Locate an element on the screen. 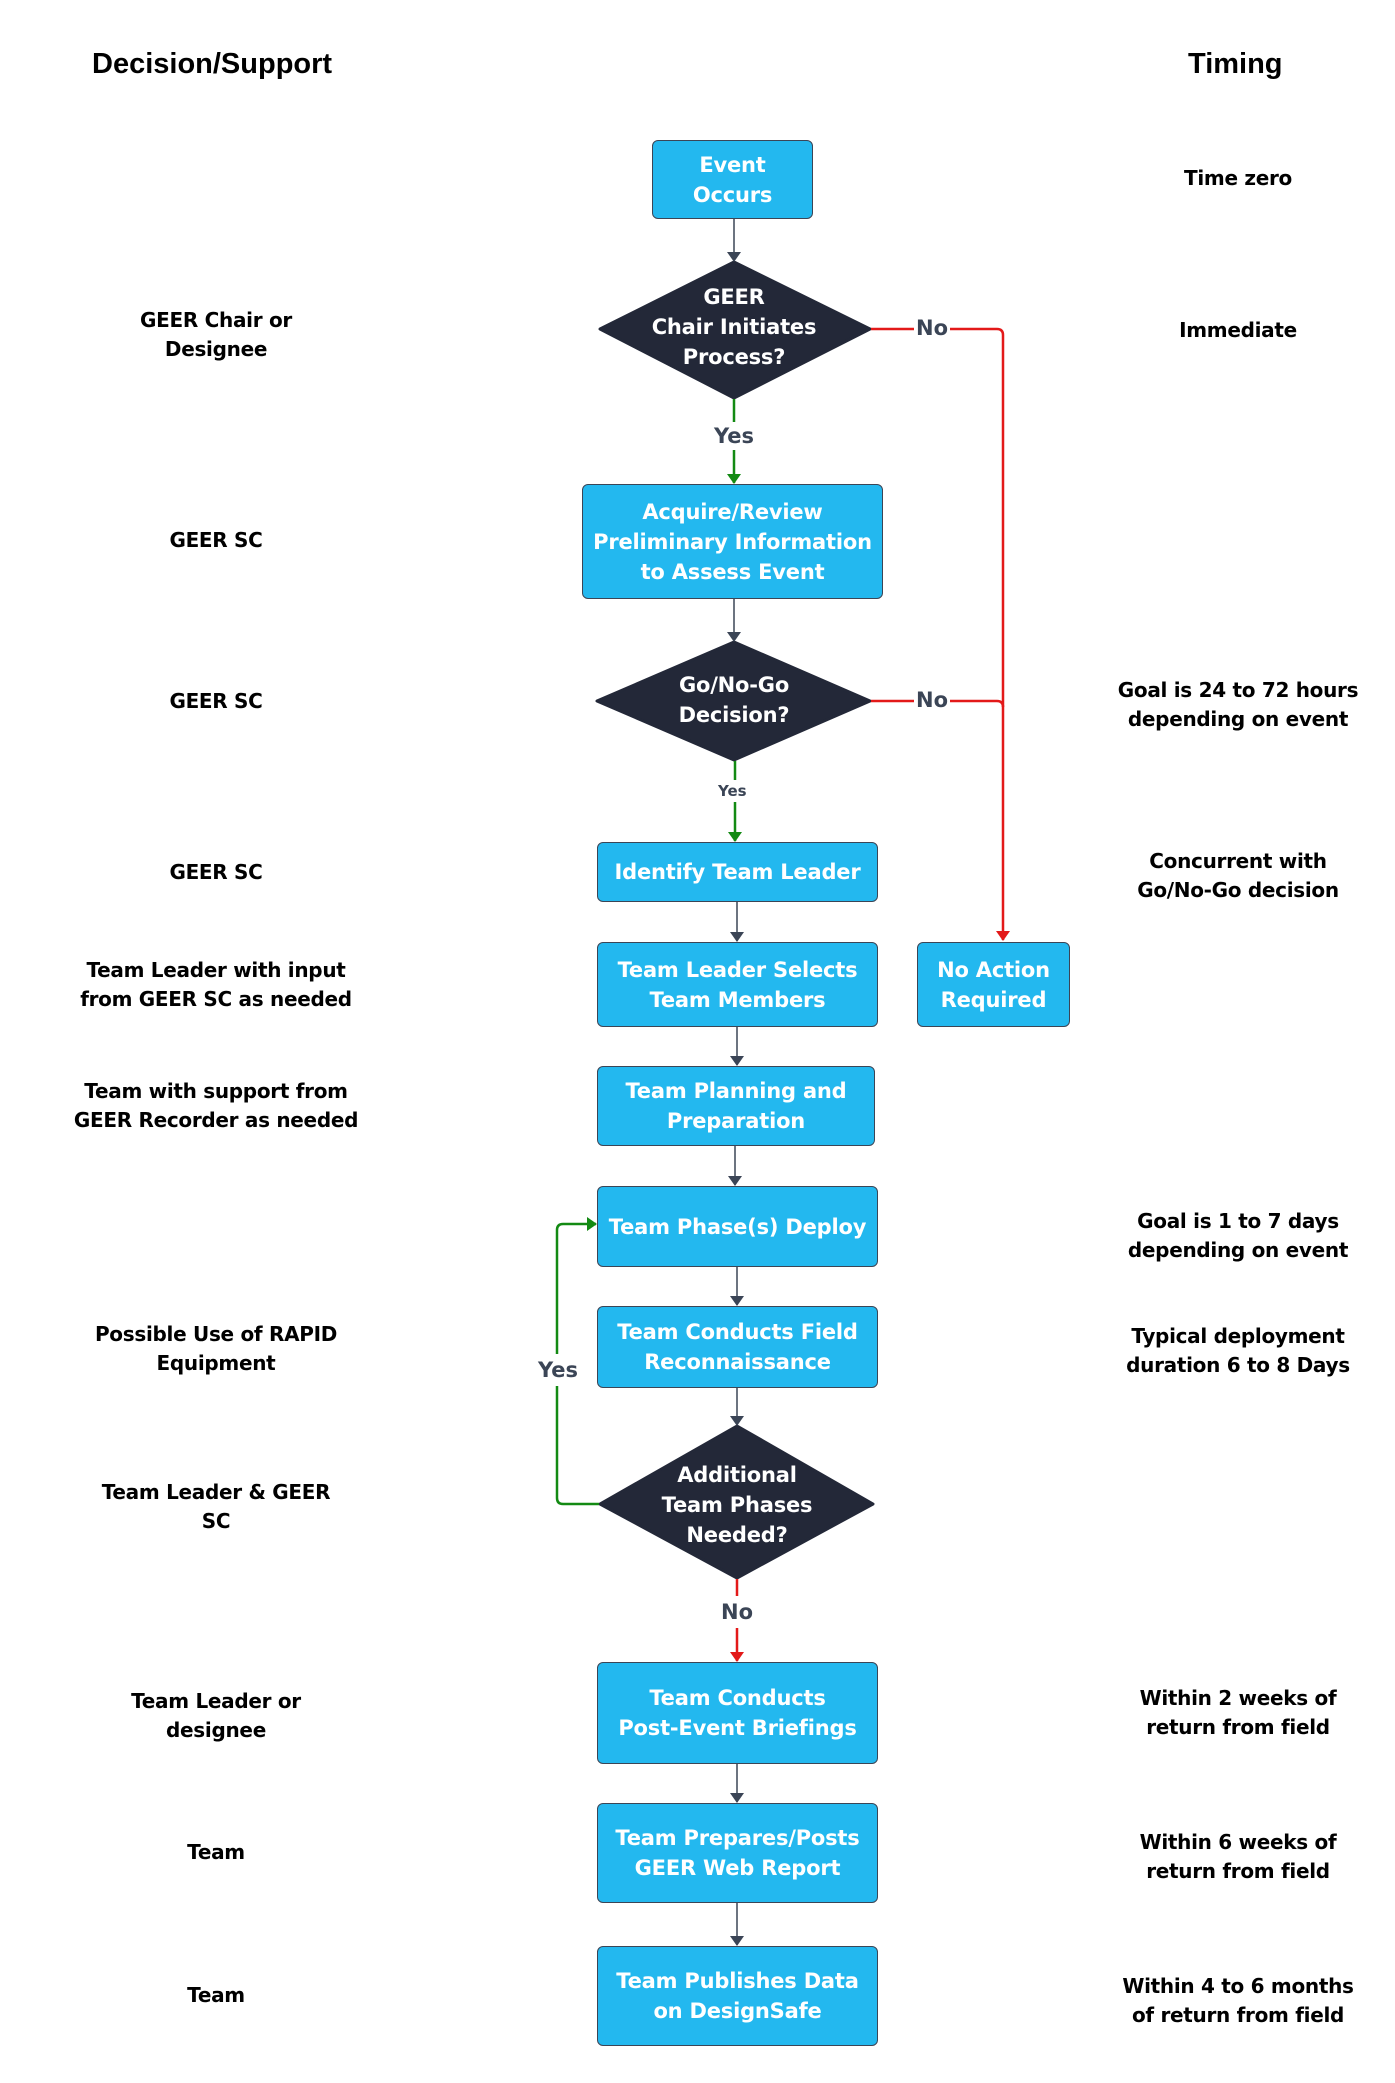  node-text-line: on DesignSafe is located at coordinates (737, 2011).